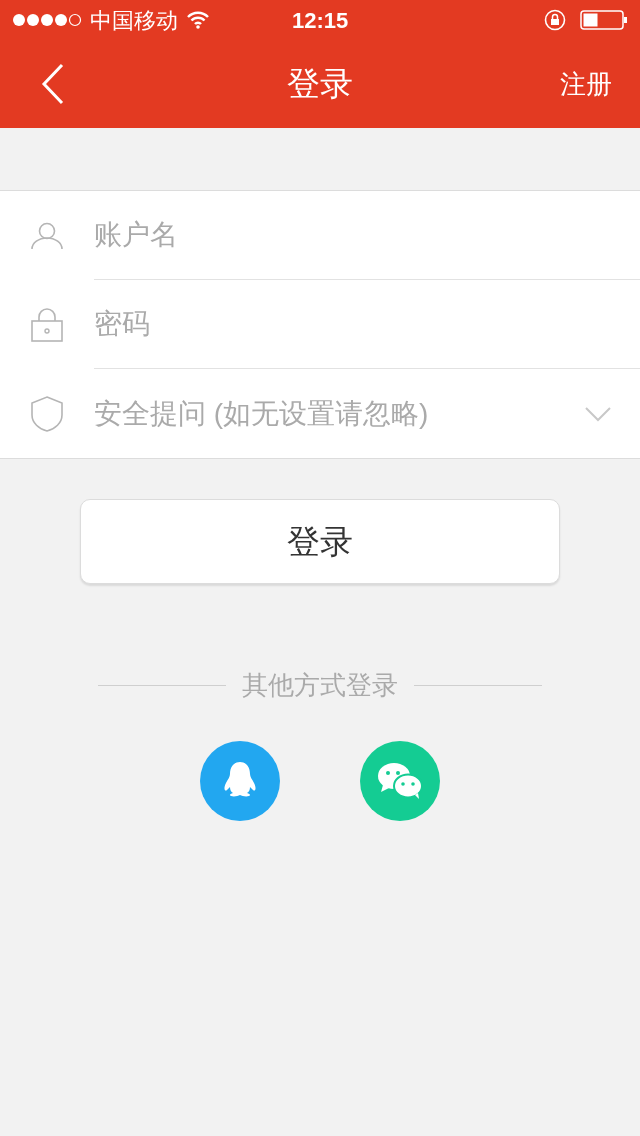 This screenshot has height=1136, width=640. Describe the element at coordinates (47, 20) in the screenshot. I see `signal-icon` at that location.